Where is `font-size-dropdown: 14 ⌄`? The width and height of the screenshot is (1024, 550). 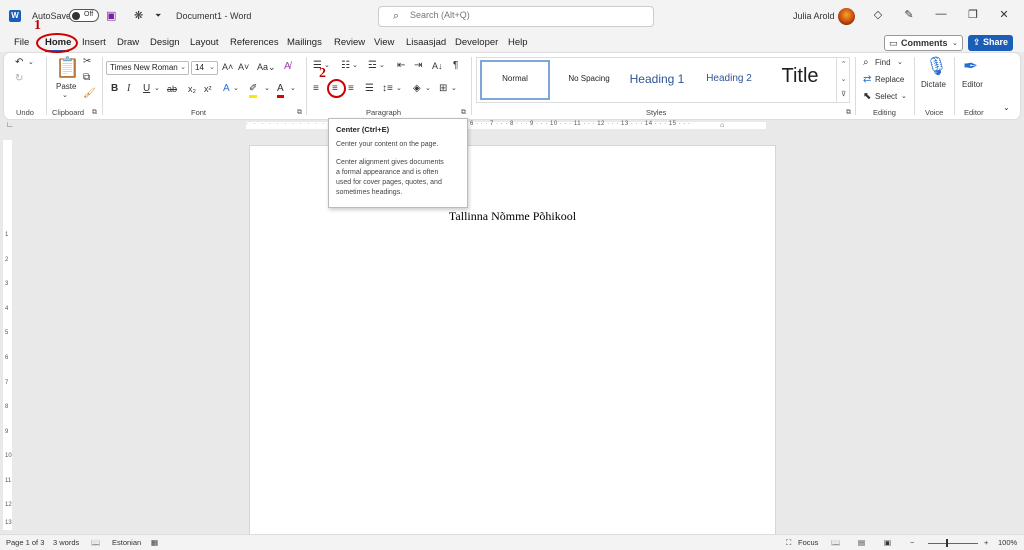 font-size-dropdown: 14 ⌄ is located at coordinates (204, 68).